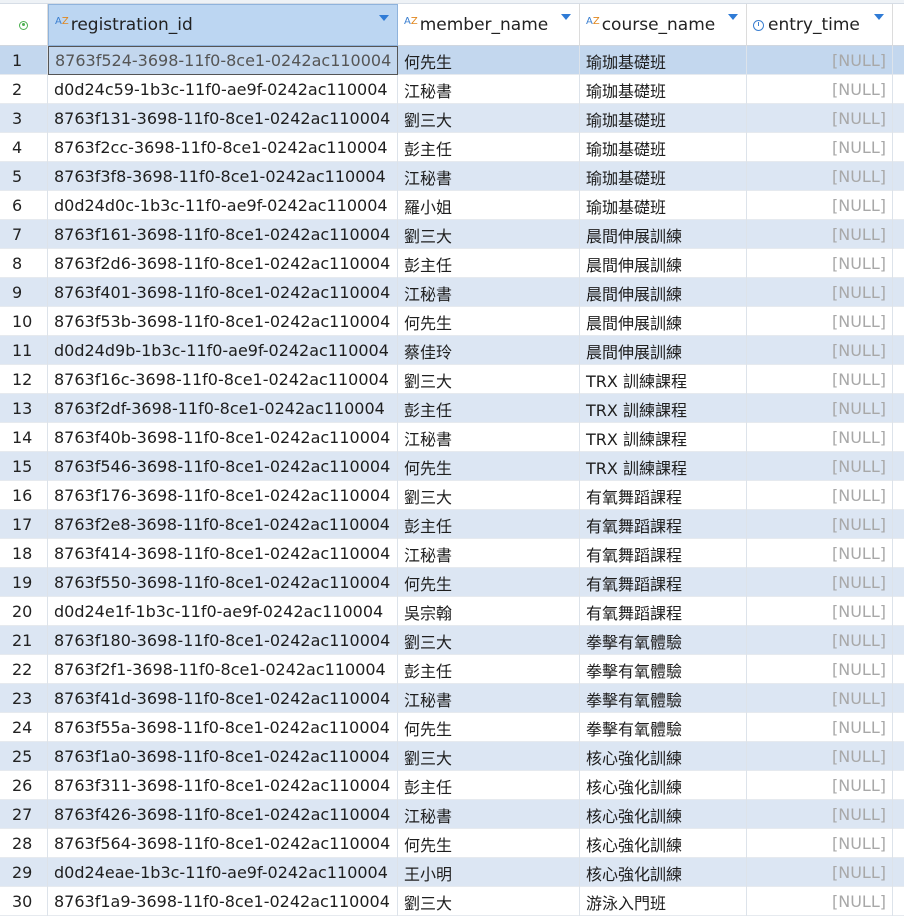 This screenshot has width=904, height=917. Describe the element at coordinates (223, 234) in the screenshot. I see `cell-registration-id: 8763f161-3698-11f0-8ce1-0242ac110004` at that location.